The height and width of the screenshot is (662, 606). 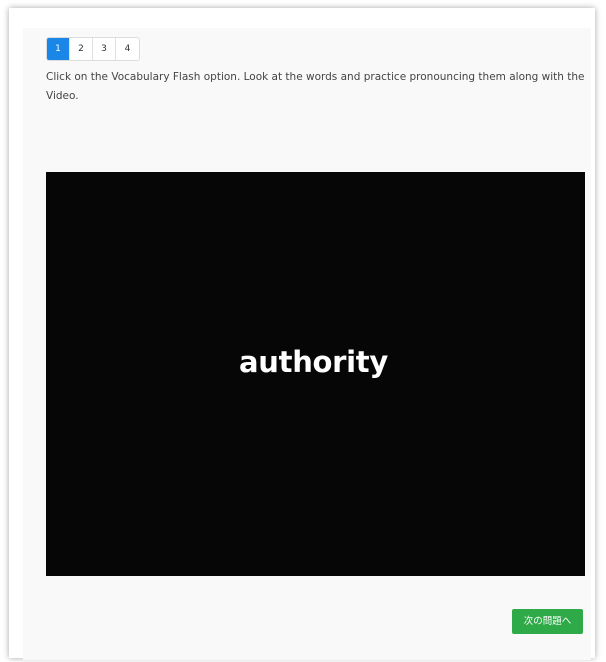 I want to click on page-button-2: 2, so click(x=81, y=49).